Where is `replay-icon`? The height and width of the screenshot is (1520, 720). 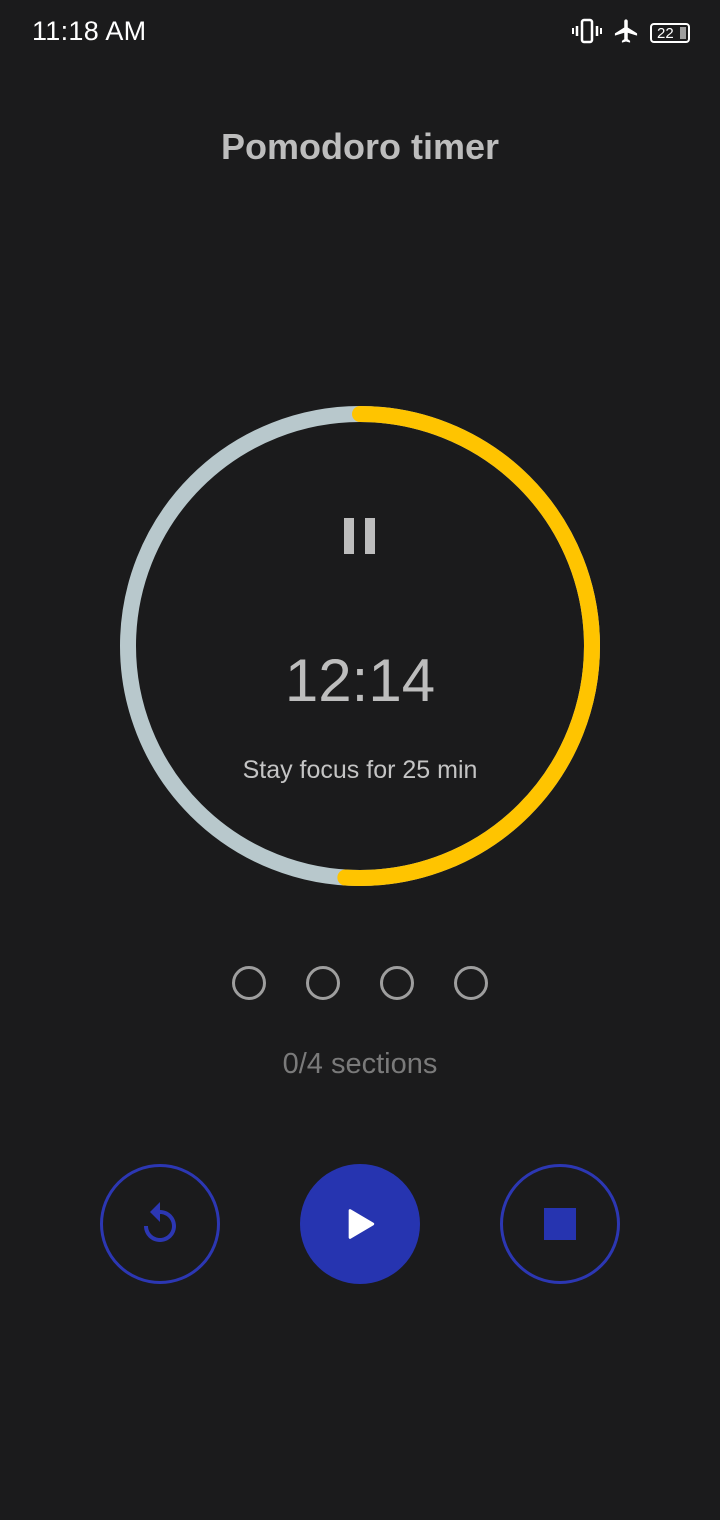 replay-icon is located at coordinates (160, 1222).